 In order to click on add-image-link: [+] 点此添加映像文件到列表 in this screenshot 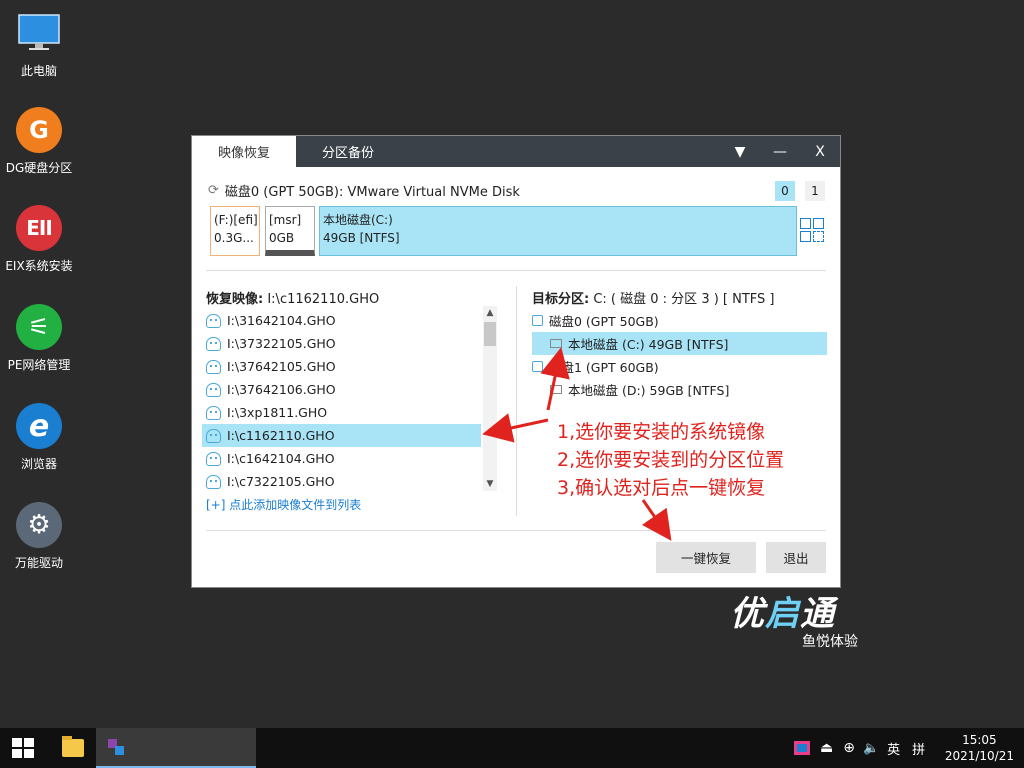, I will do `click(283, 504)`.